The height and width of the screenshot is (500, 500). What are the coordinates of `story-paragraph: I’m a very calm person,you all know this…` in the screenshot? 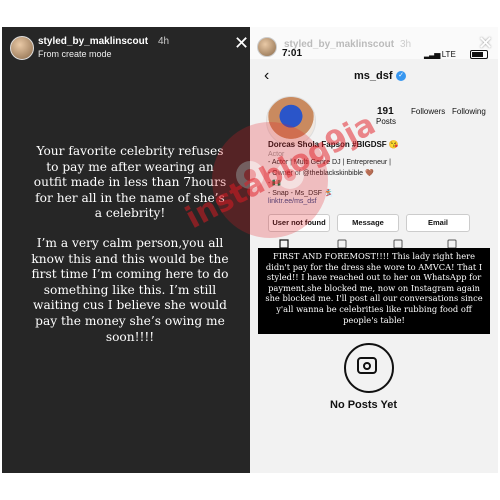 It's located at (130, 289).